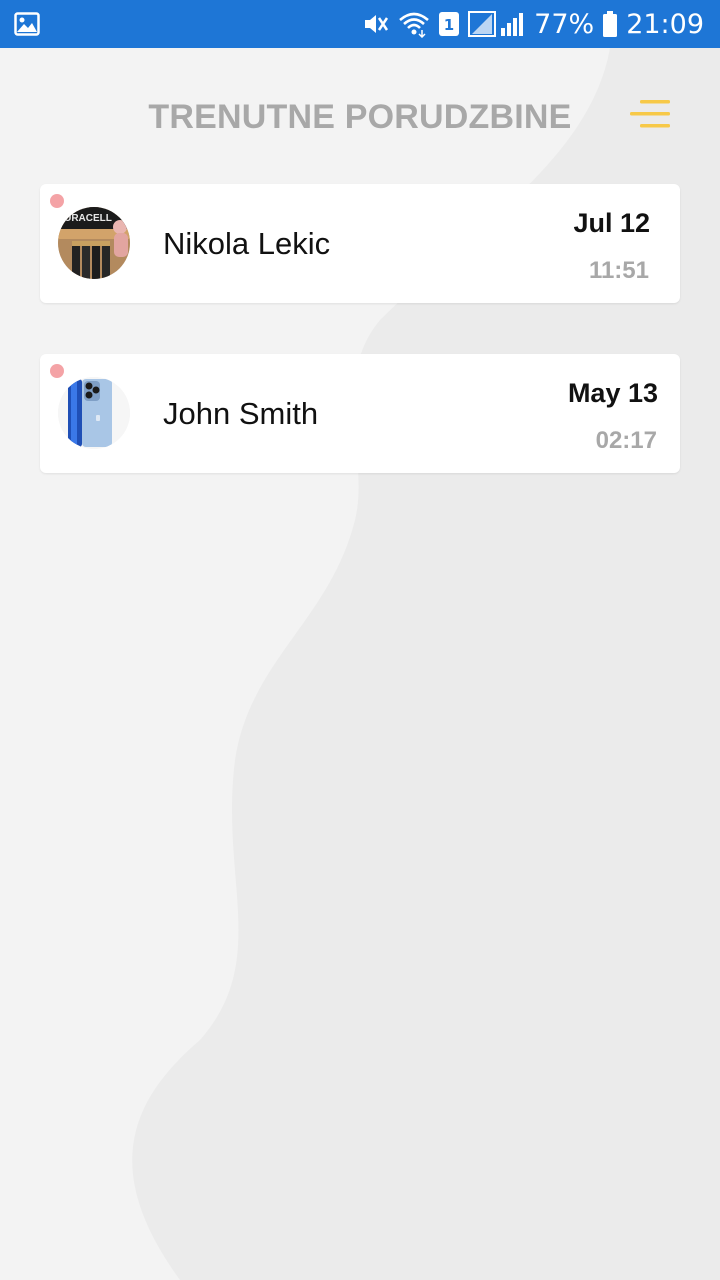 The height and width of the screenshot is (1280, 720). I want to click on menu-button, so click(650, 114).